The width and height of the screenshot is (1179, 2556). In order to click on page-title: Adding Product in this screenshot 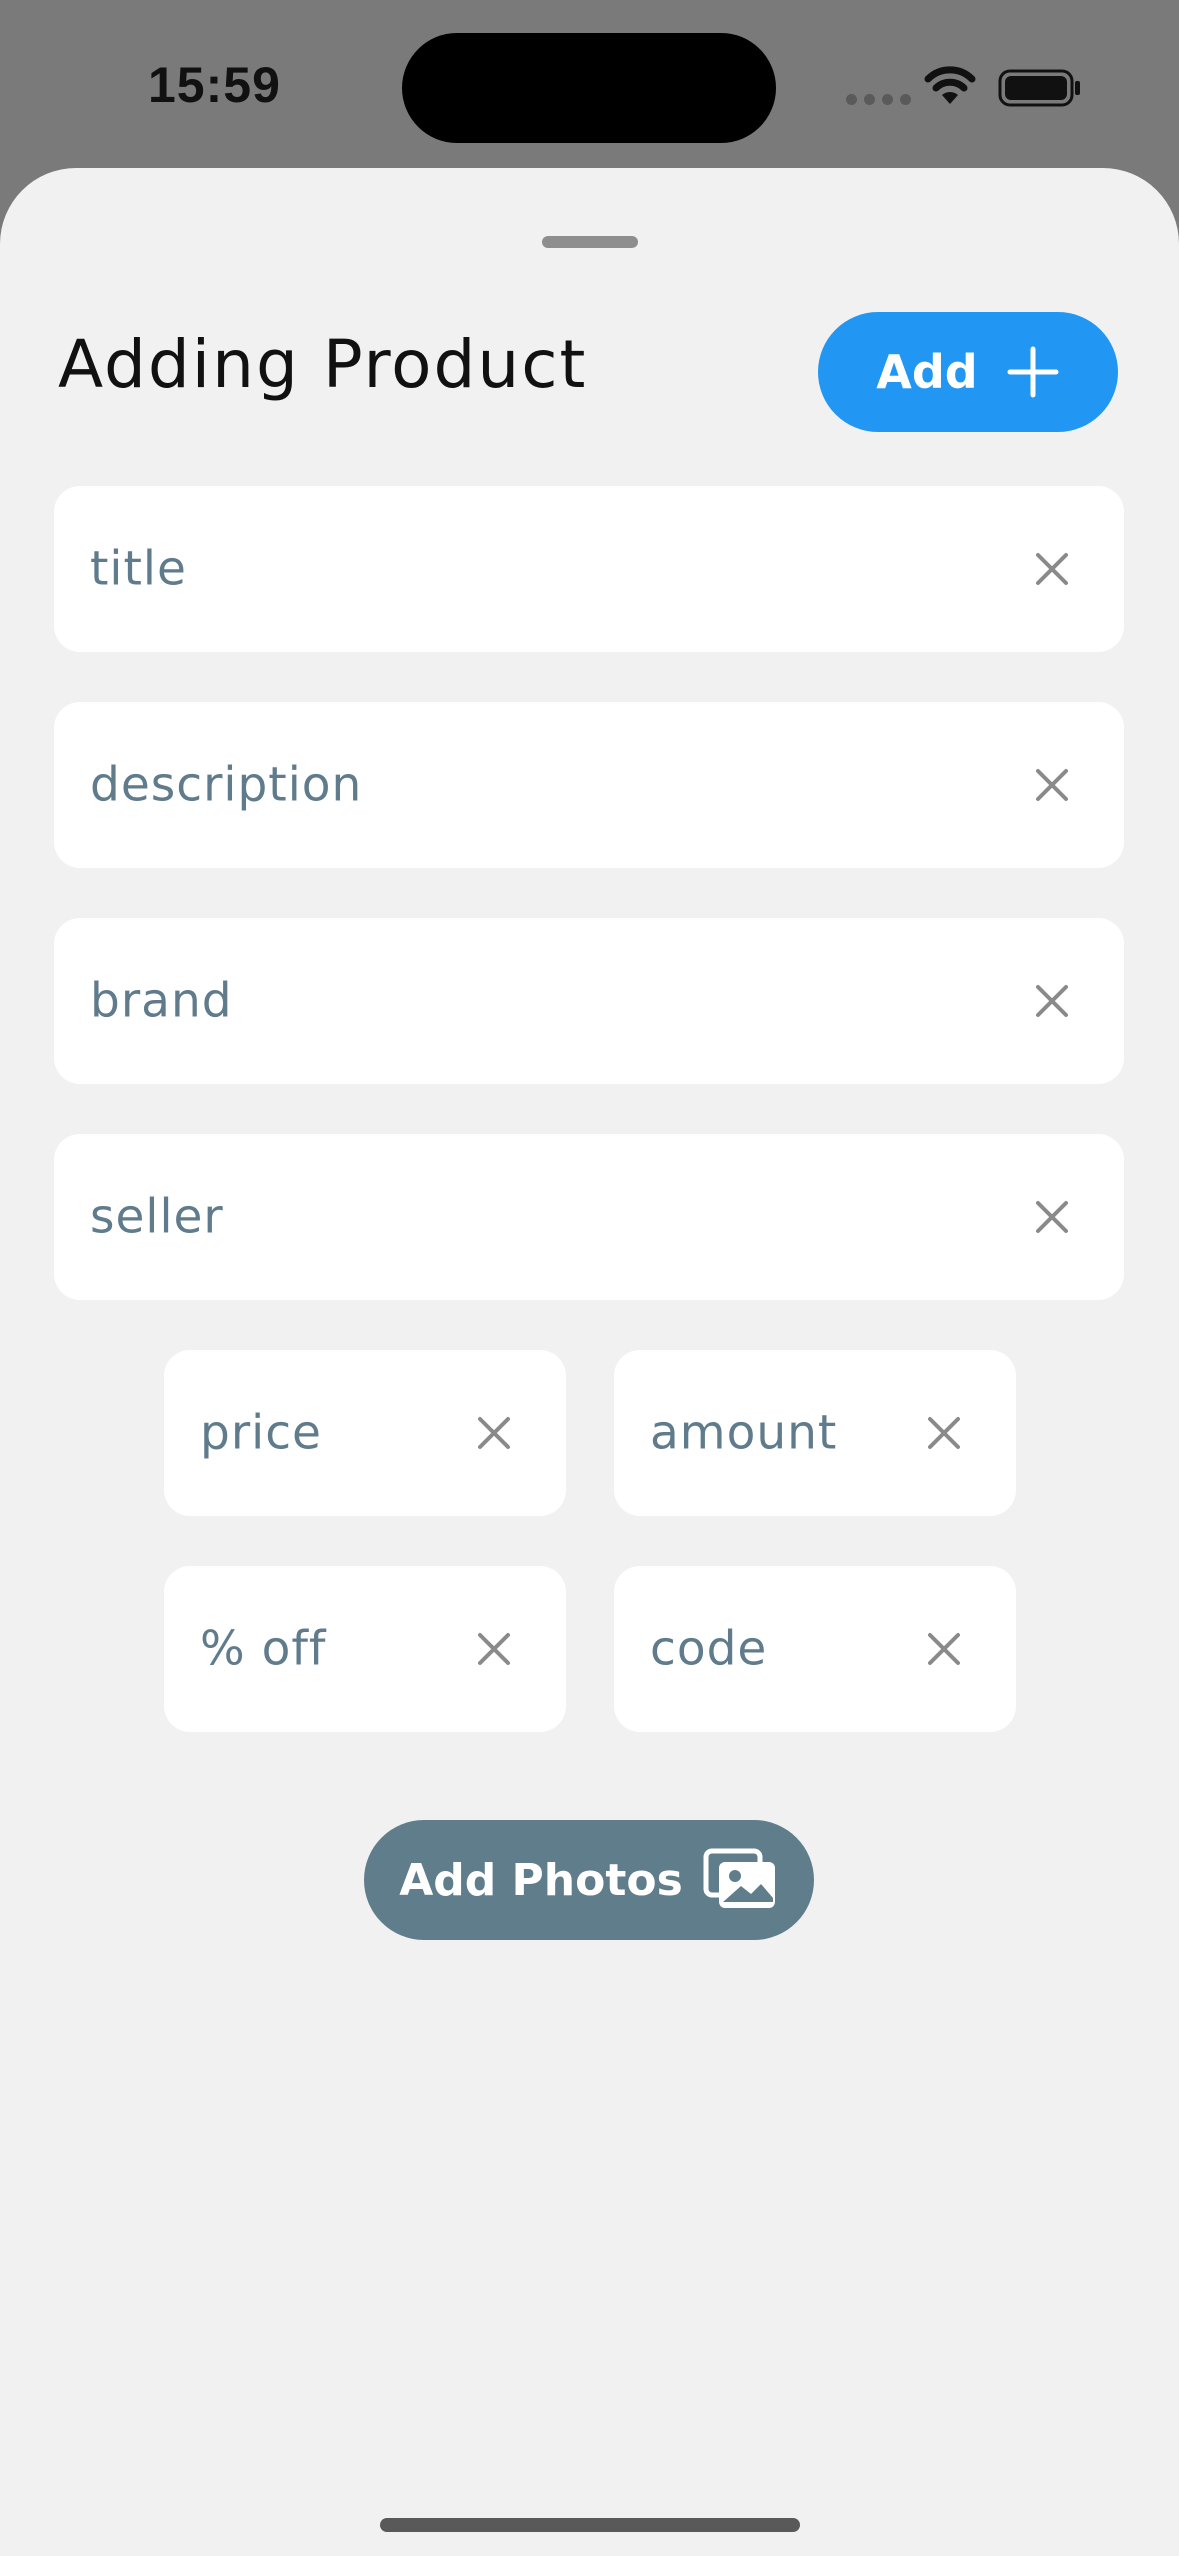, I will do `click(323, 364)`.